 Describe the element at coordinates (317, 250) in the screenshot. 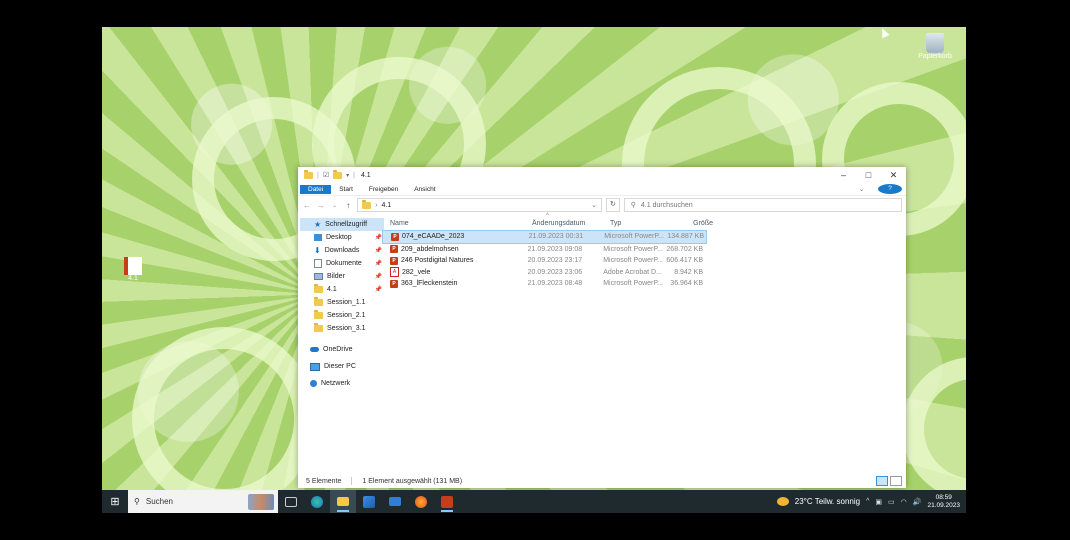

I see `download-icon: ⬇` at that location.